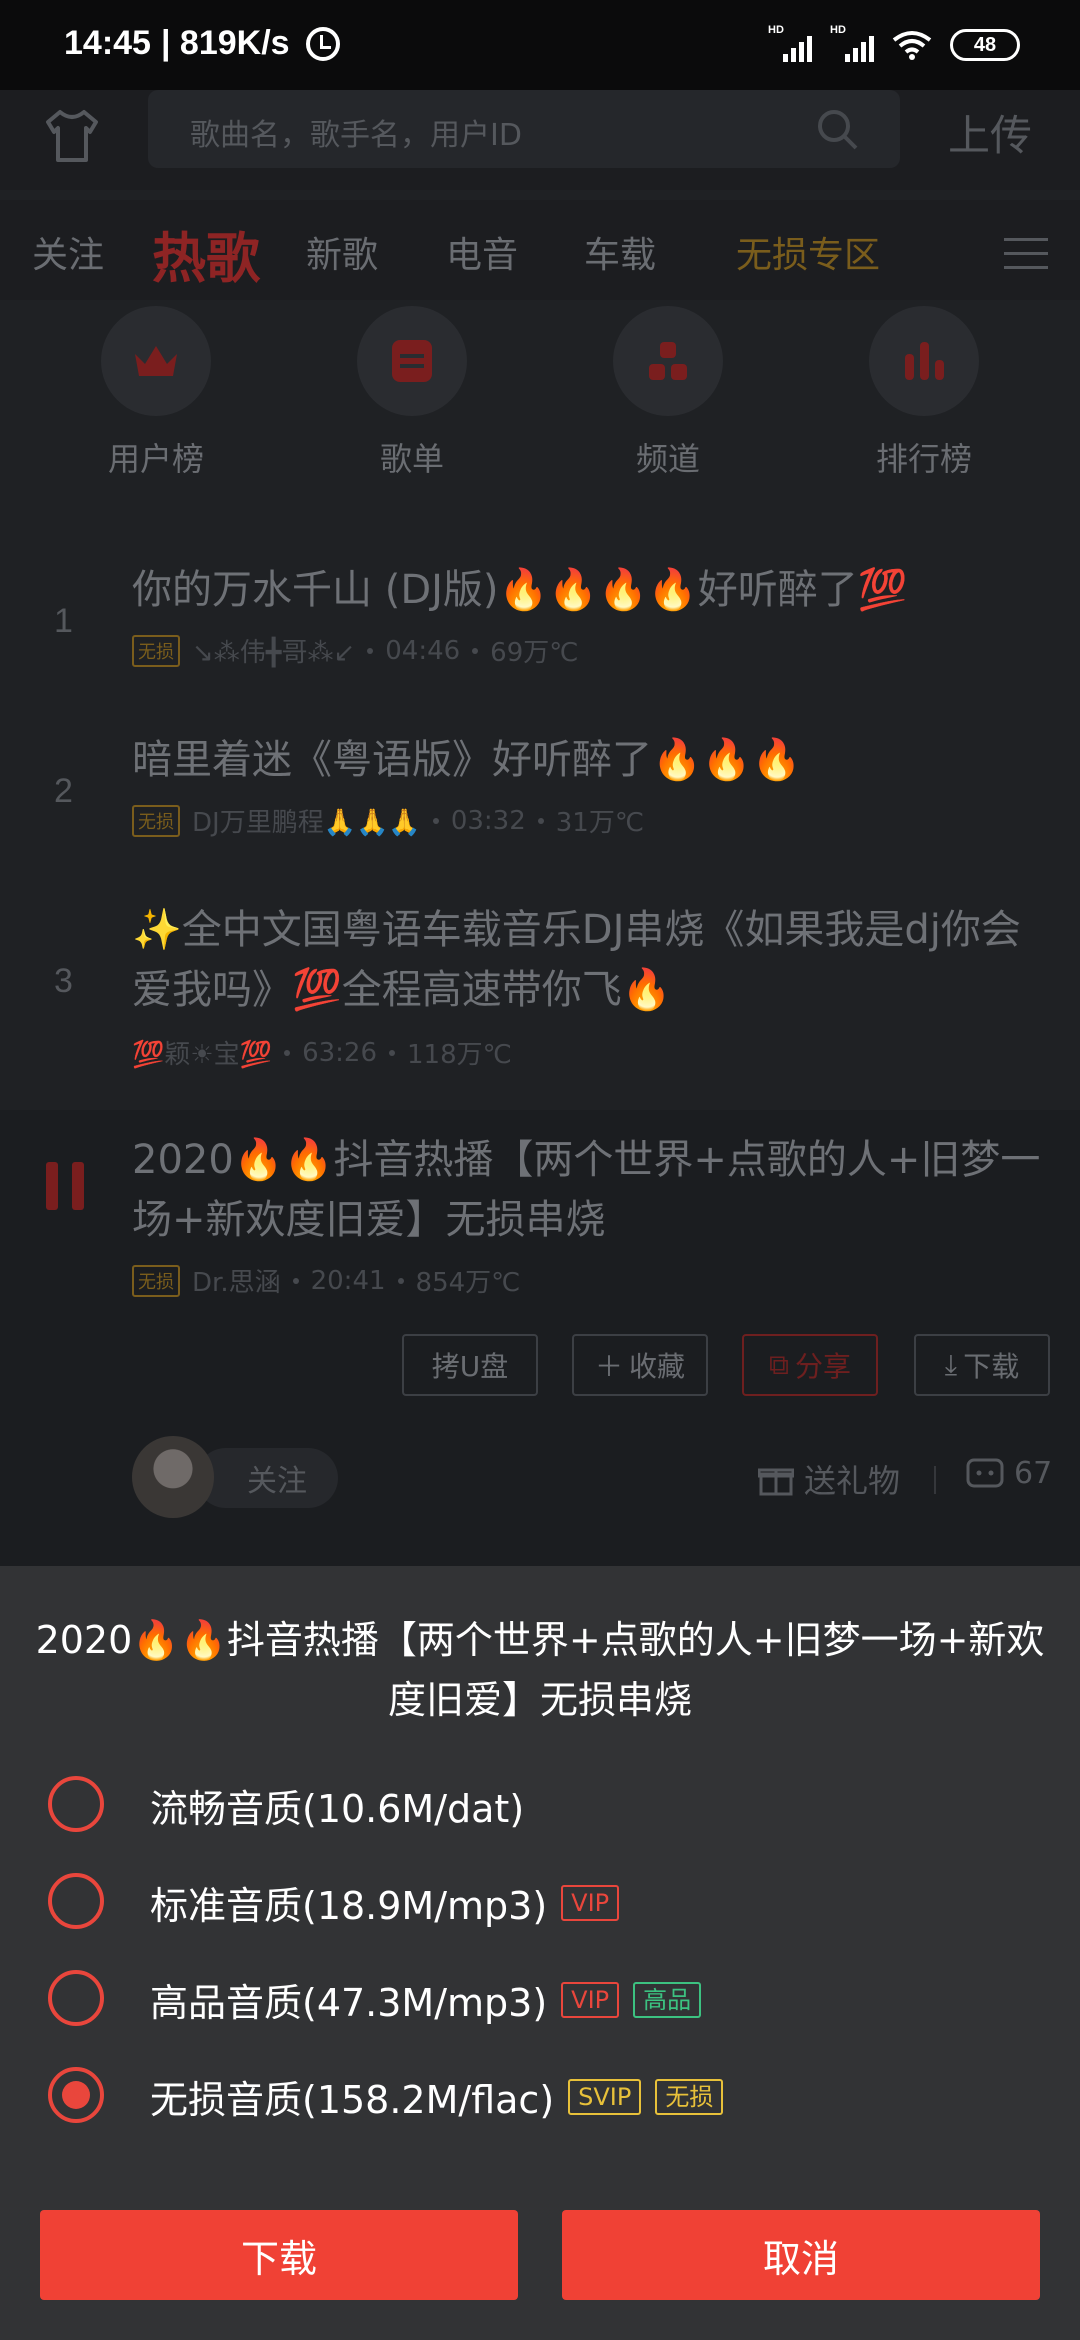  I want to click on option-text: 标准音质(18.9M/mp3), so click(349, 1906).